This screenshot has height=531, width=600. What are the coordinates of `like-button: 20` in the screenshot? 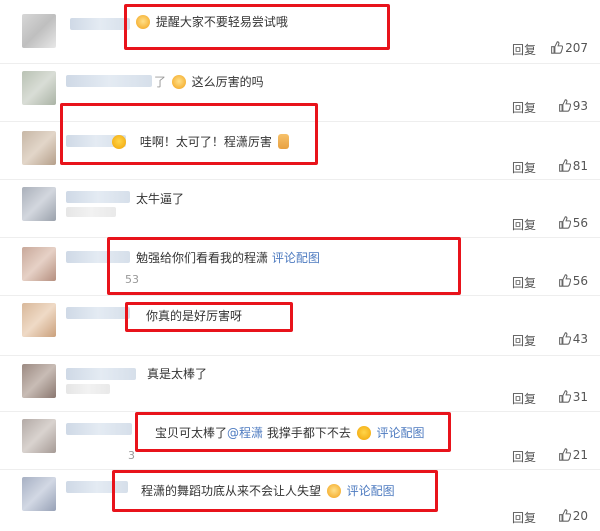 It's located at (573, 516).